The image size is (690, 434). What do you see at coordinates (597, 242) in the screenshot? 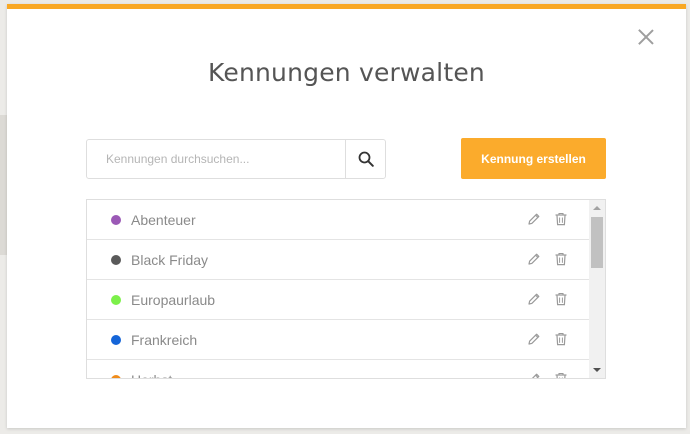
I see `scrollbar-thumb` at bounding box center [597, 242].